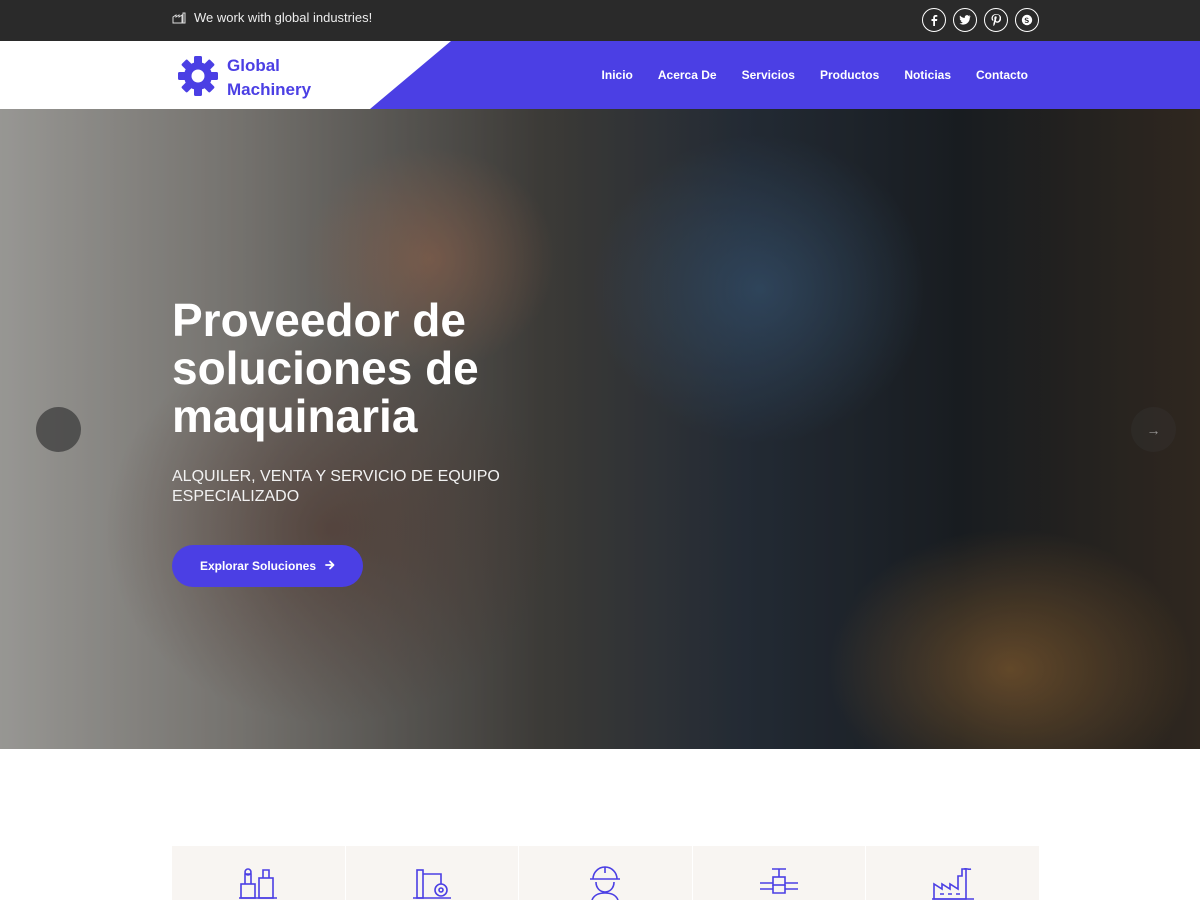 The width and height of the screenshot is (1200, 900). What do you see at coordinates (779, 881) in the screenshot?
I see `valve-pipe-icon` at bounding box center [779, 881].